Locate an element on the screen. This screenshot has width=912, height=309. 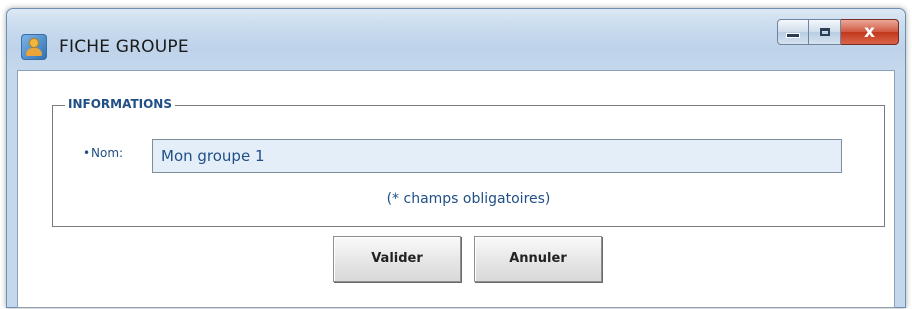
close-button: x is located at coordinates (870, 32).